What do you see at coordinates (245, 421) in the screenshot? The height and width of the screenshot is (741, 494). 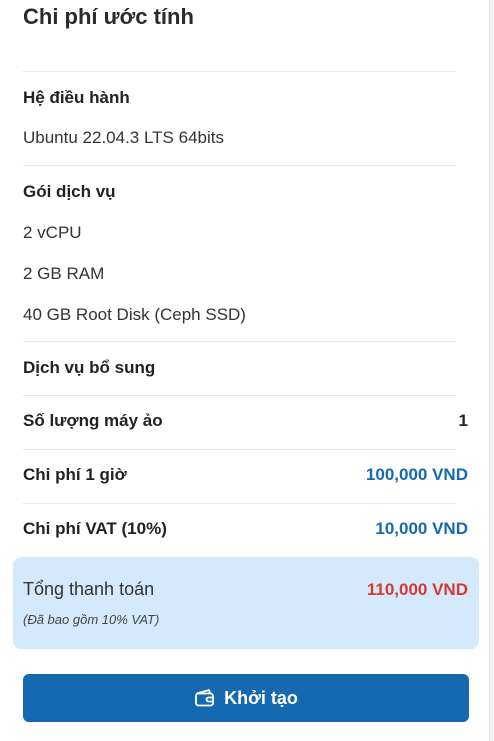 I see `vm-count-row: Số lượng máy ảo 1` at bounding box center [245, 421].